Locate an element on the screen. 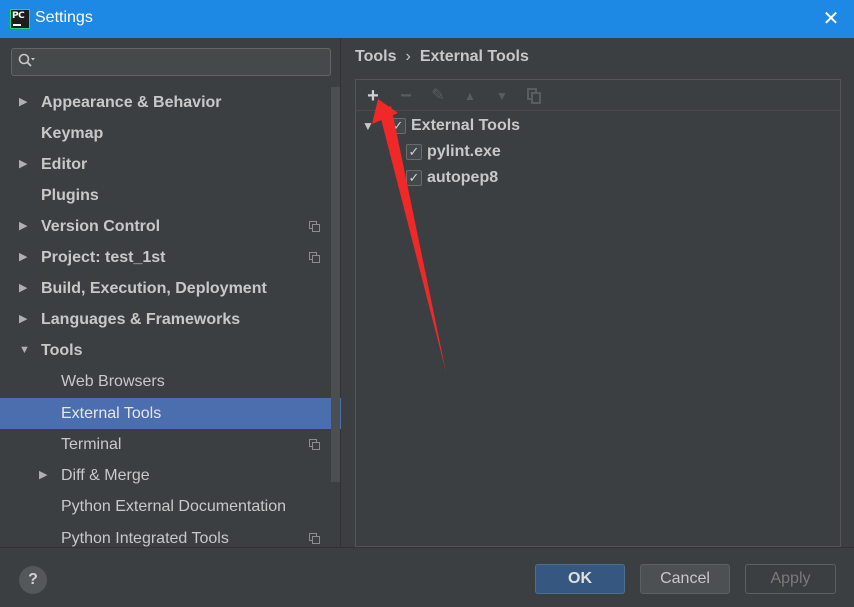  remove-button: − is located at coordinates (406, 96).